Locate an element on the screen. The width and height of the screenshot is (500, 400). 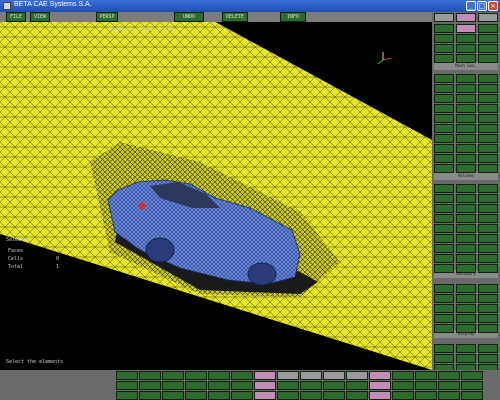
toolbar-button-file: FILE is located at coordinates (16, 17).